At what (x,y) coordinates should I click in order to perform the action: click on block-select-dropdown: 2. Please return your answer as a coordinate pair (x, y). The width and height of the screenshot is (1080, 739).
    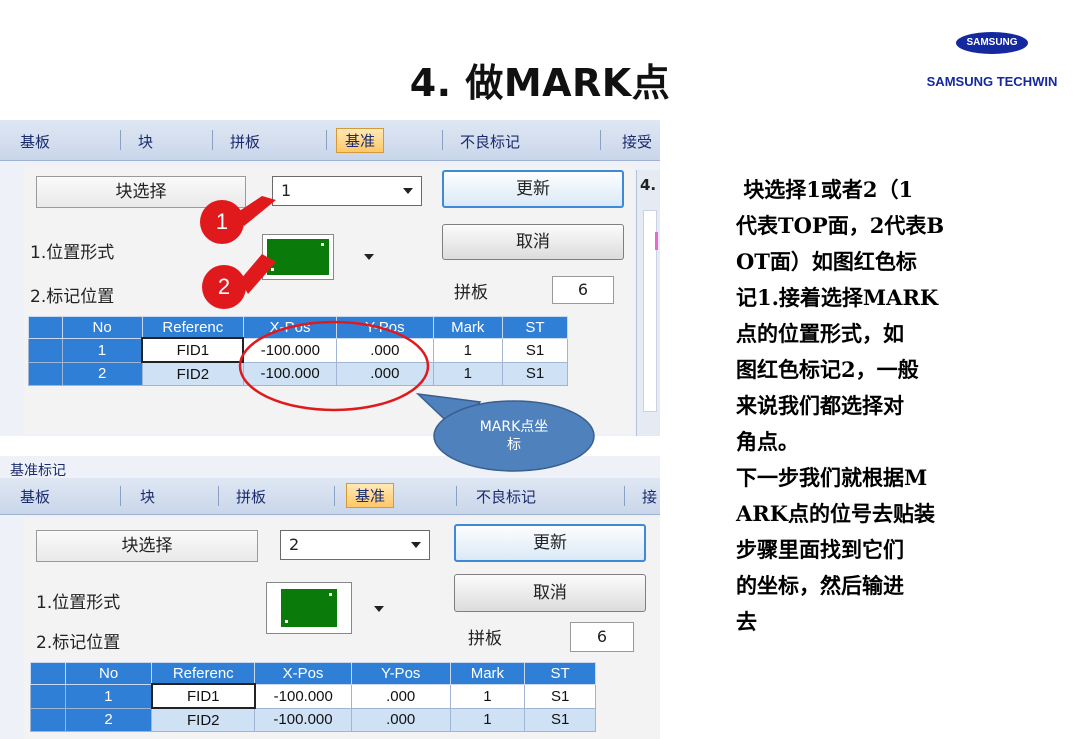
    Looking at the image, I should click on (355, 545).